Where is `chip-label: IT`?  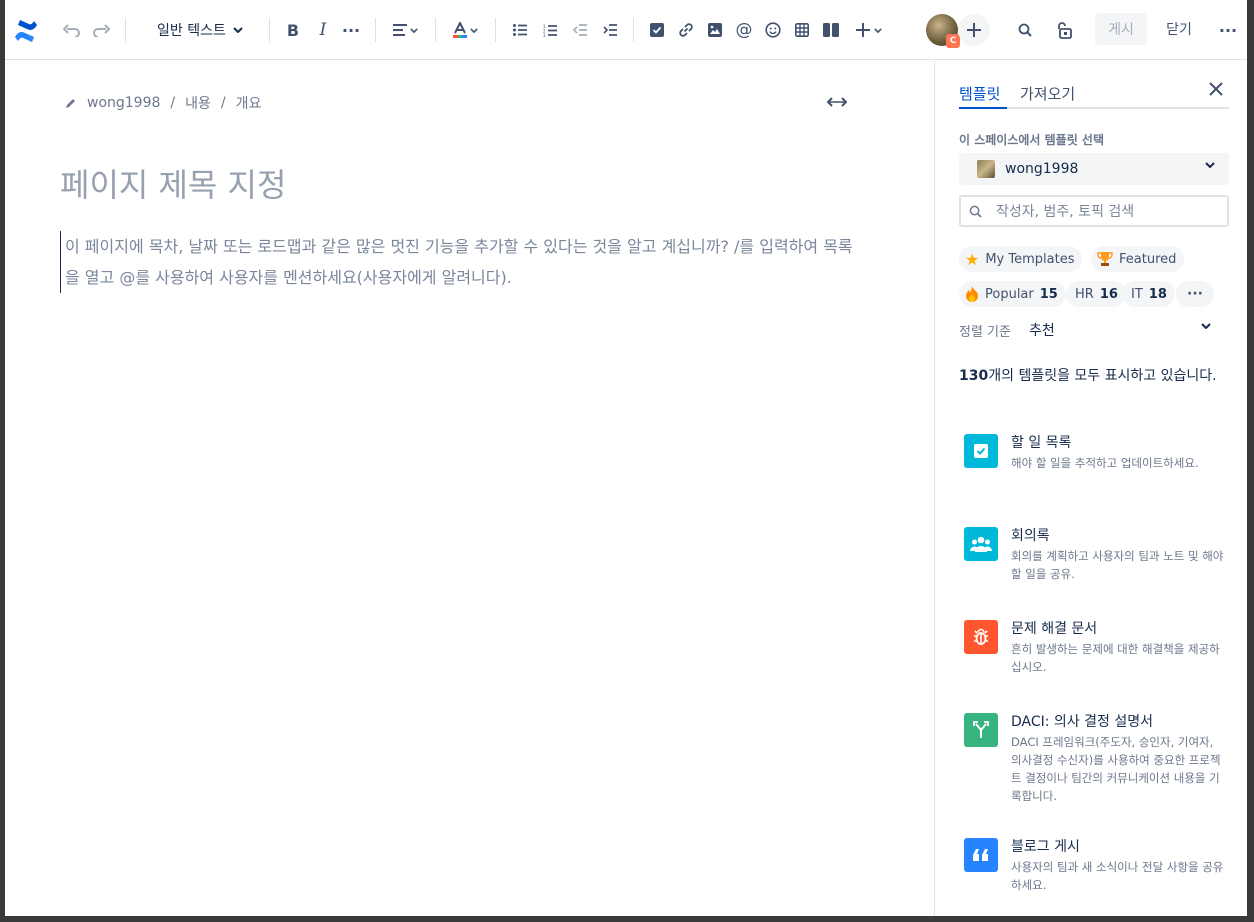 chip-label: IT is located at coordinates (1137, 294).